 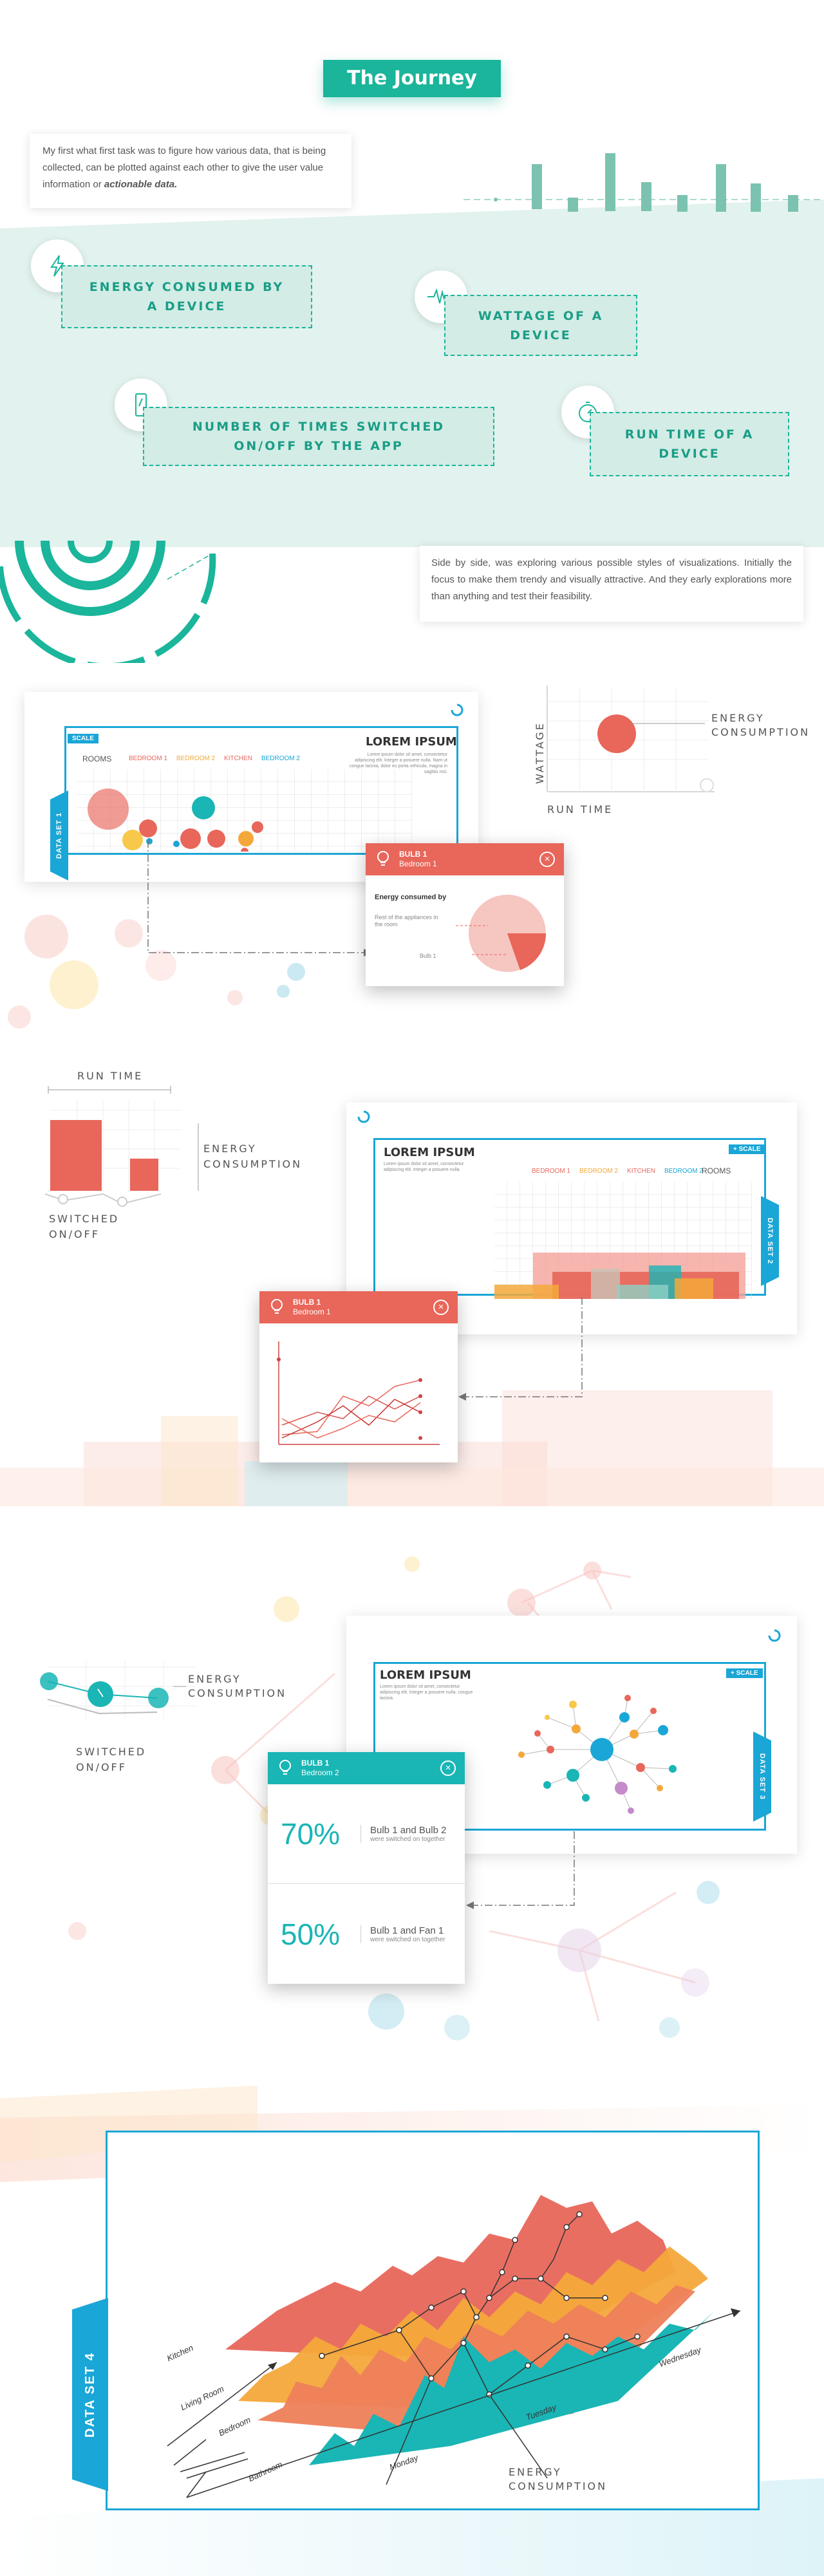 I want to click on dataset2-sketch-chart, so click(x=122, y=1146).